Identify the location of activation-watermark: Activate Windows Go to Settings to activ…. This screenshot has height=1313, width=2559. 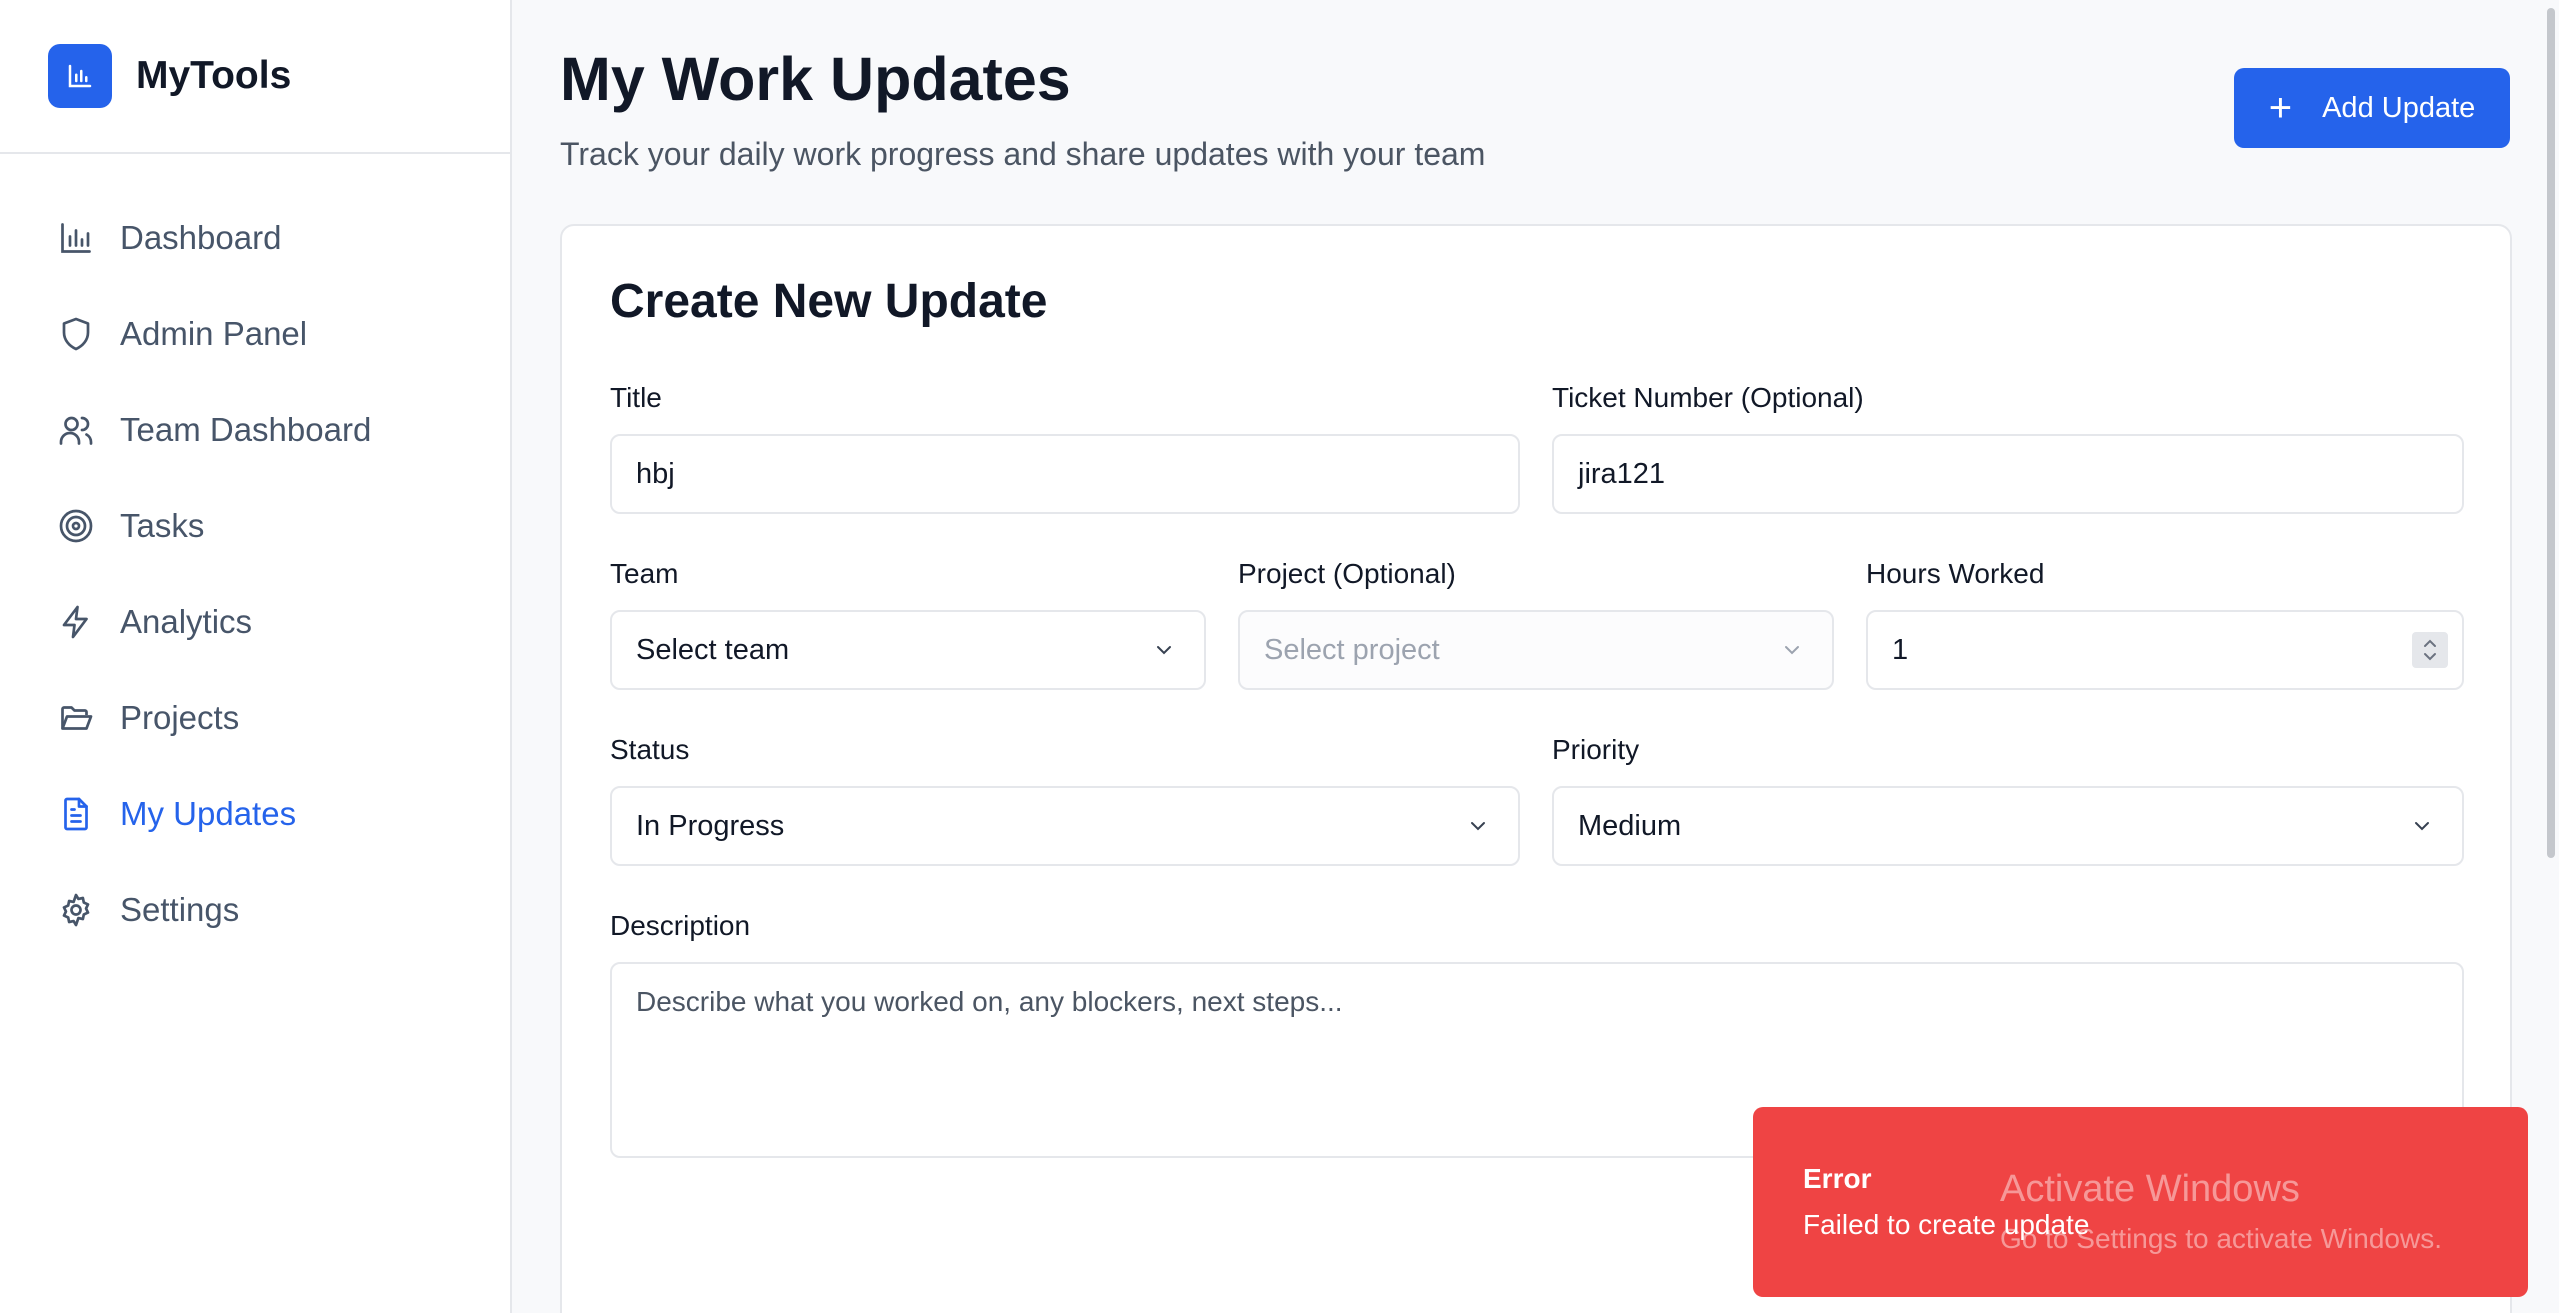
(2221, 1211).